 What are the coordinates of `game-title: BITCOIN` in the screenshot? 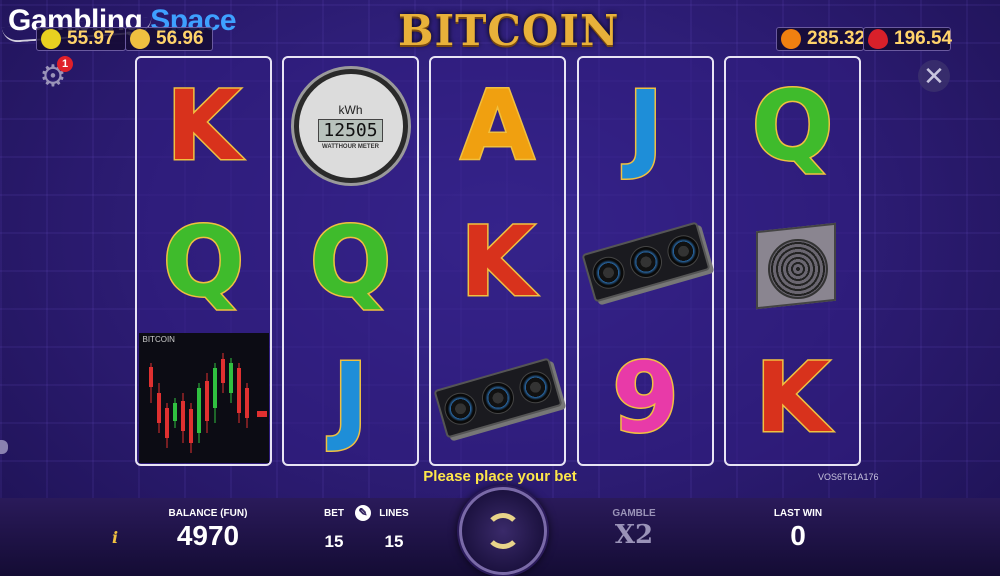 It's located at (509, 30).